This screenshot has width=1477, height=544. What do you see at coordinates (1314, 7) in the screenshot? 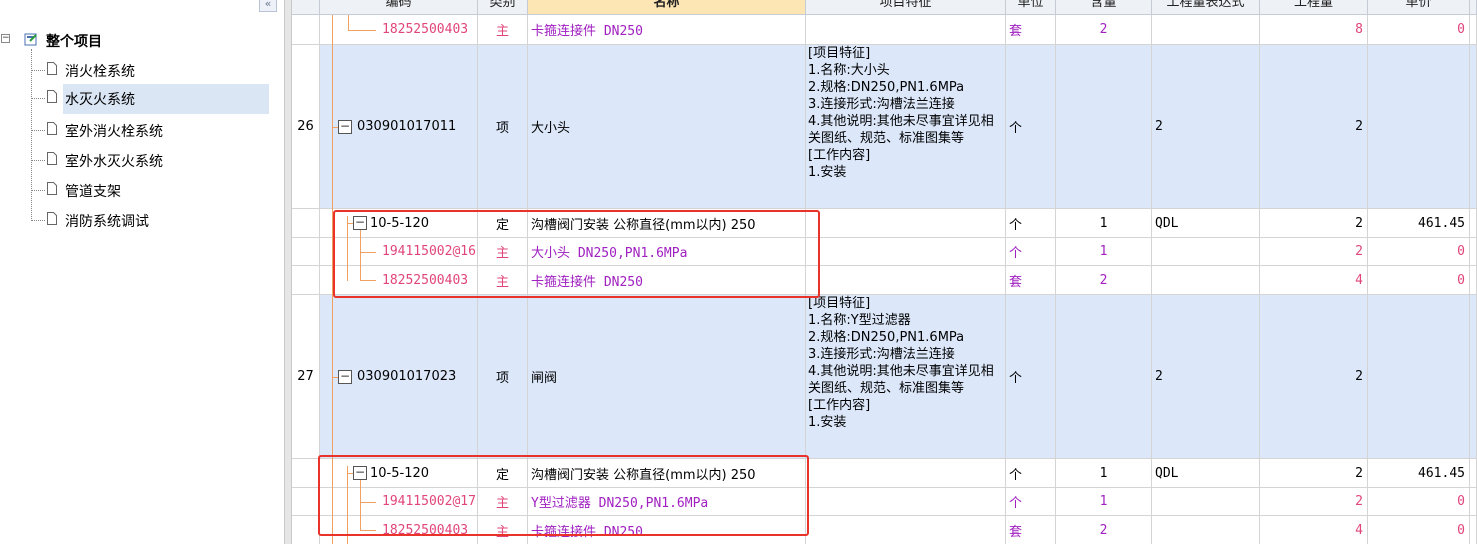
I see `header-quantity: 工程量` at bounding box center [1314, 7].